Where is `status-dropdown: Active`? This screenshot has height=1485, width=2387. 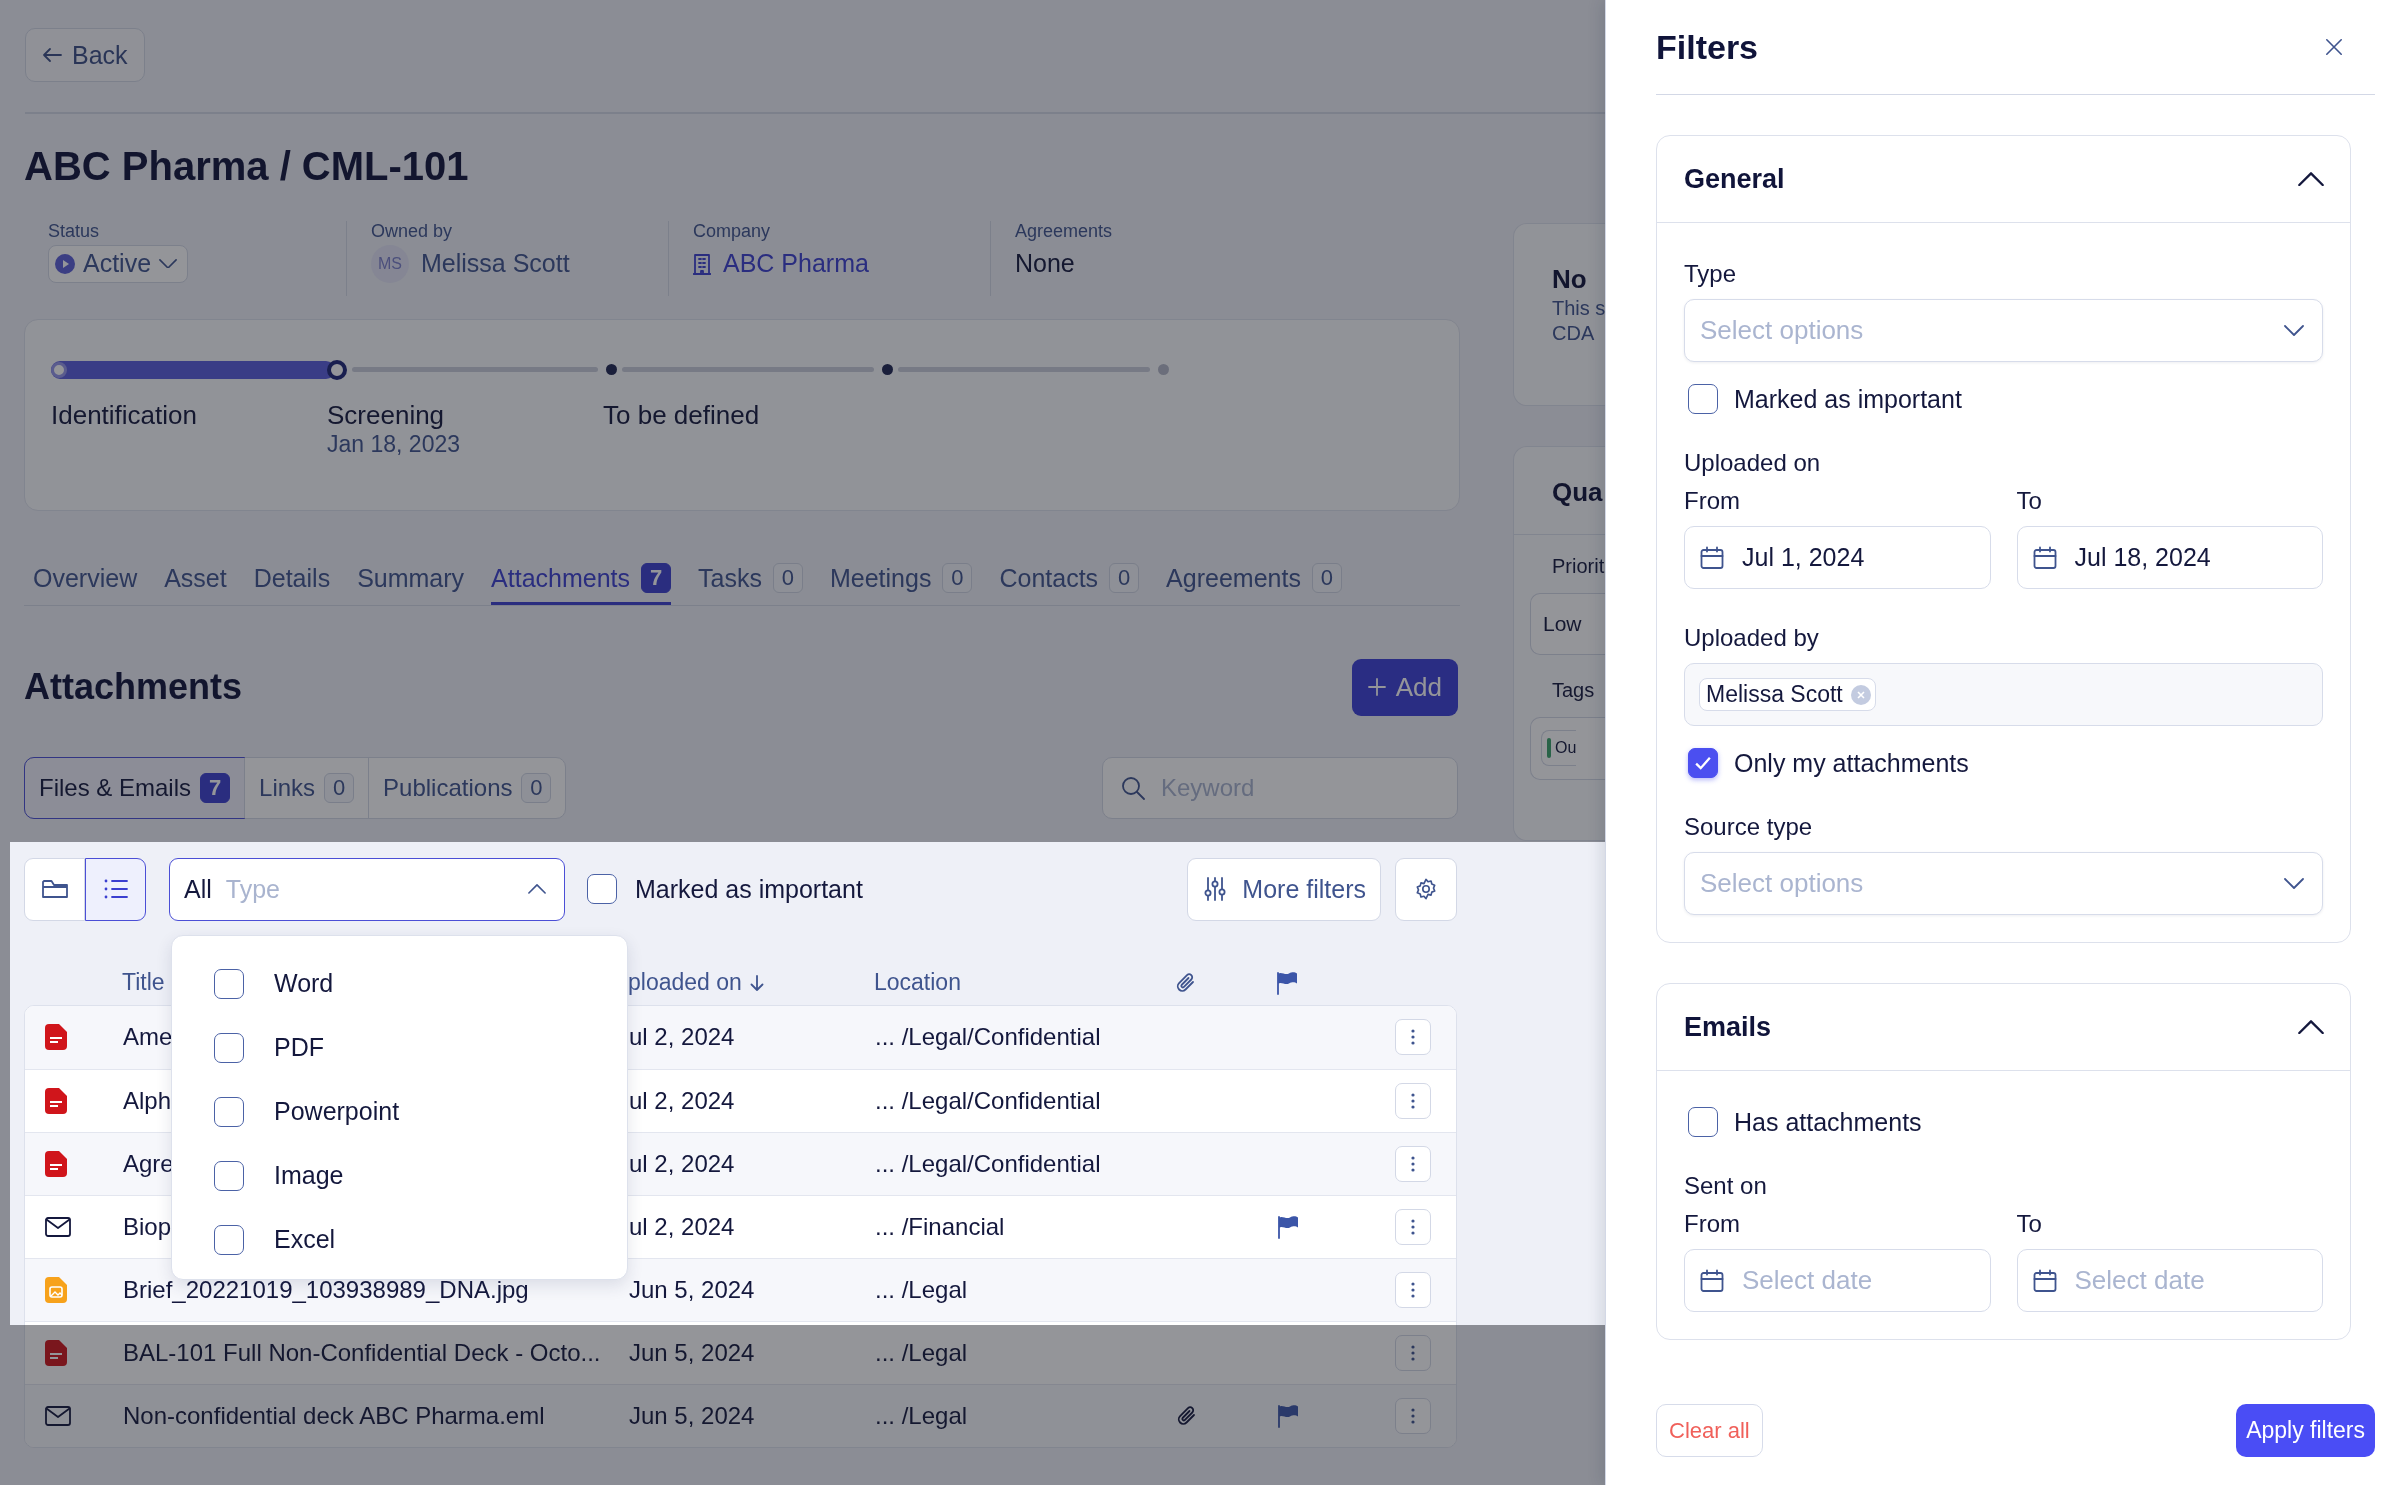
status-dropdown: Active is located at coordinates (118, 263).